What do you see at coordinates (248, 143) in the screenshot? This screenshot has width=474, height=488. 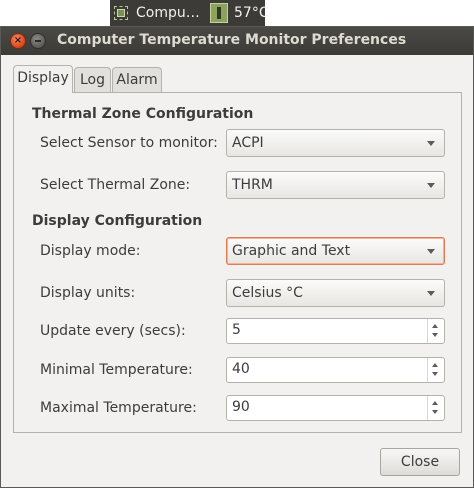 I see `sensor-select-value: ACPI` at bounding box center [248, 143].